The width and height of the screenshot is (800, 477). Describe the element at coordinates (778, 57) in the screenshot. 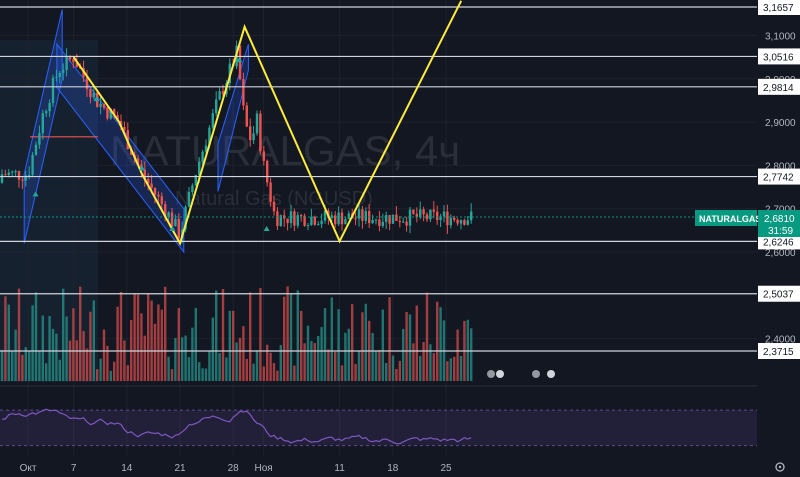

I see `level-label: 3,0516` at that location.